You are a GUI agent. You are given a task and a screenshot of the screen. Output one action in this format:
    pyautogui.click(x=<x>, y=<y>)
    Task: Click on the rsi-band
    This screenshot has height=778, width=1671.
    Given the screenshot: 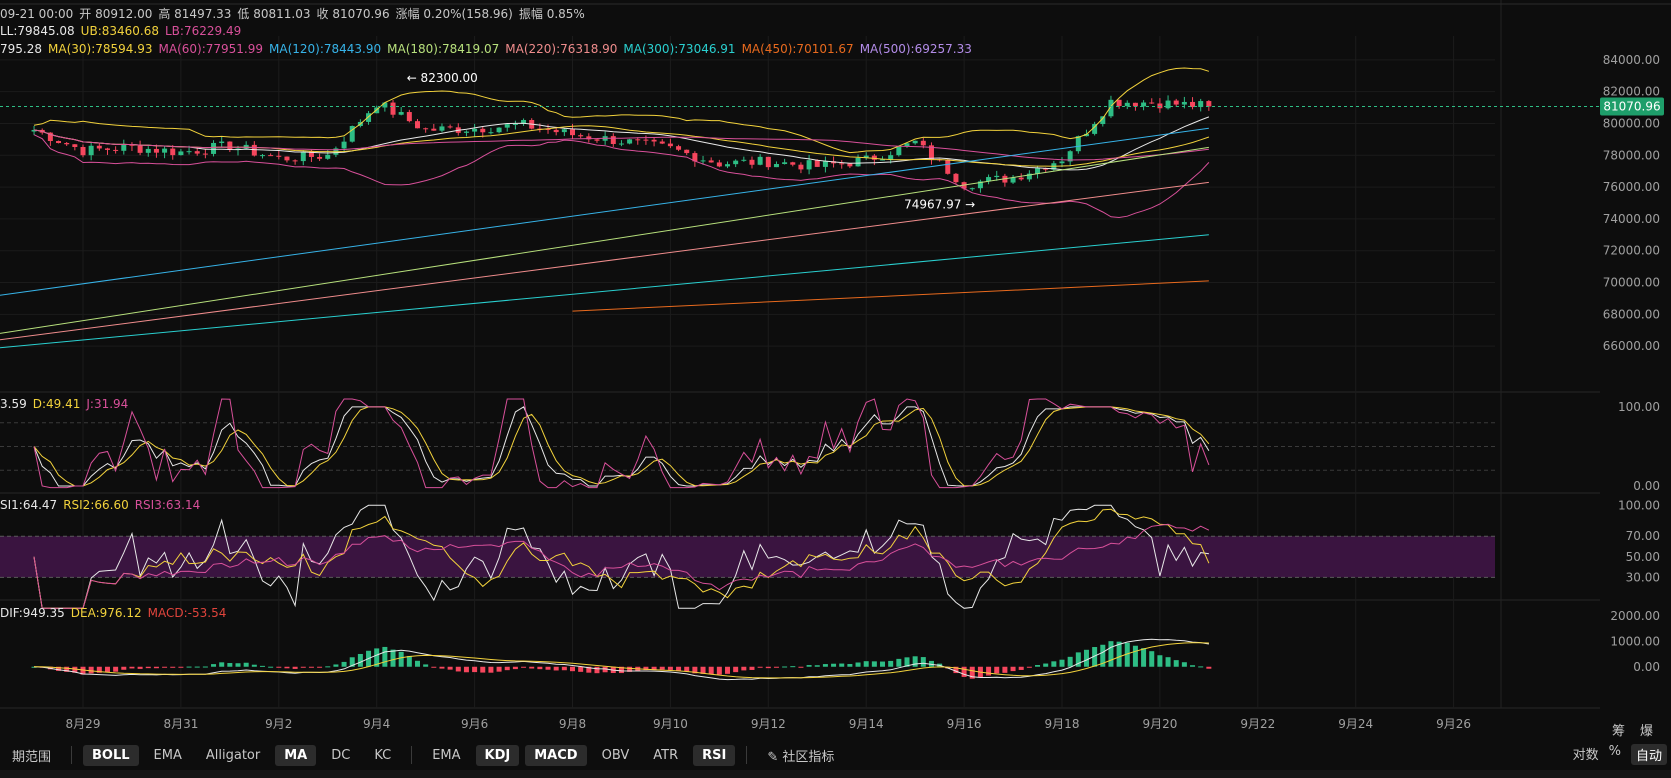 What is the action you would take?
    pyautogui.click(x=747, y=557)
    